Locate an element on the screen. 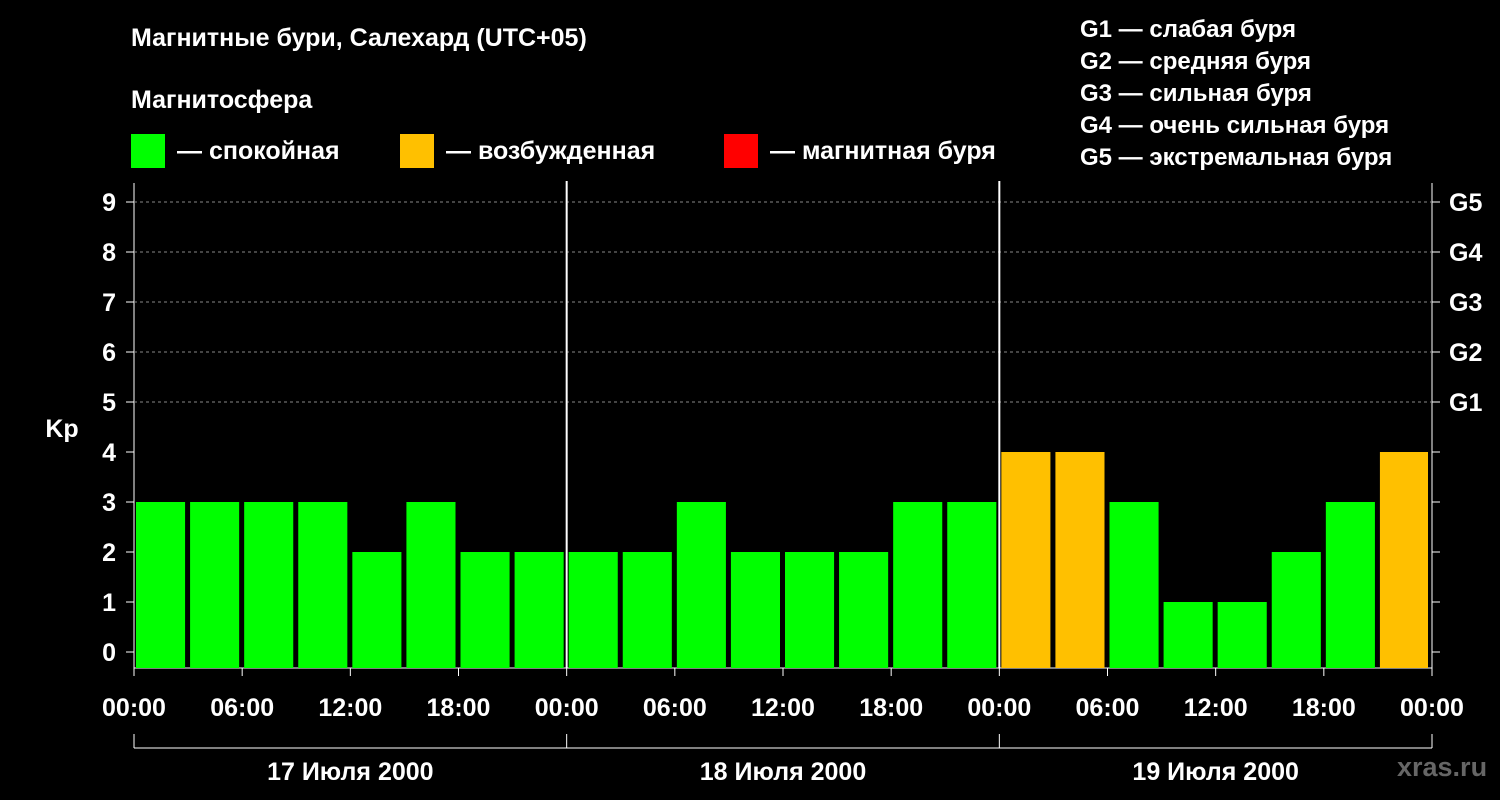  day-label: 17 Июля 2000 is located at coordinates (350, 772).